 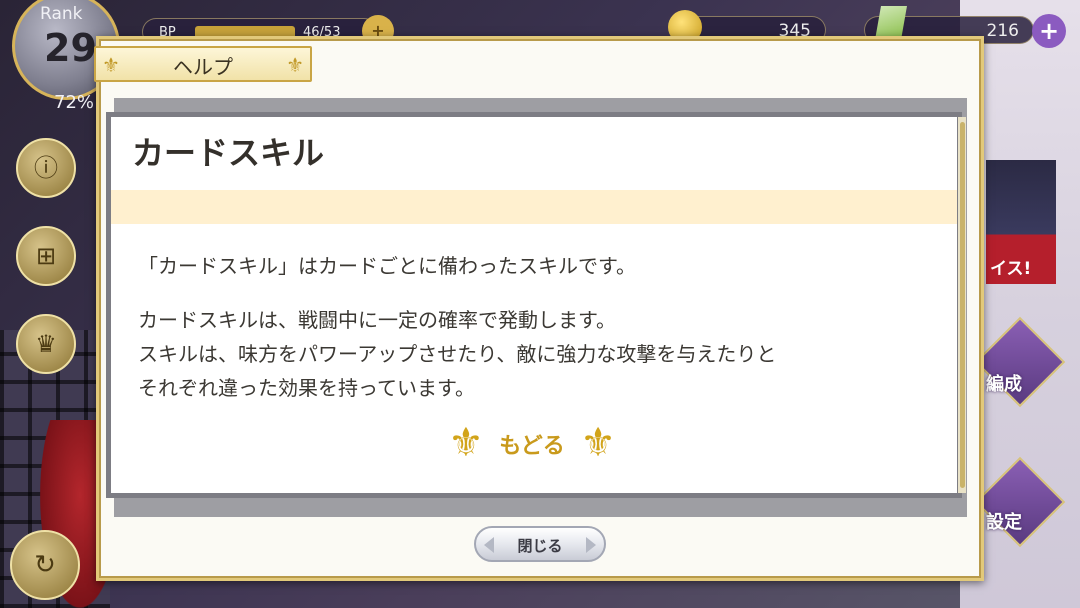 I want to click on scrollbar-thumb, so click(x=962, y=305).